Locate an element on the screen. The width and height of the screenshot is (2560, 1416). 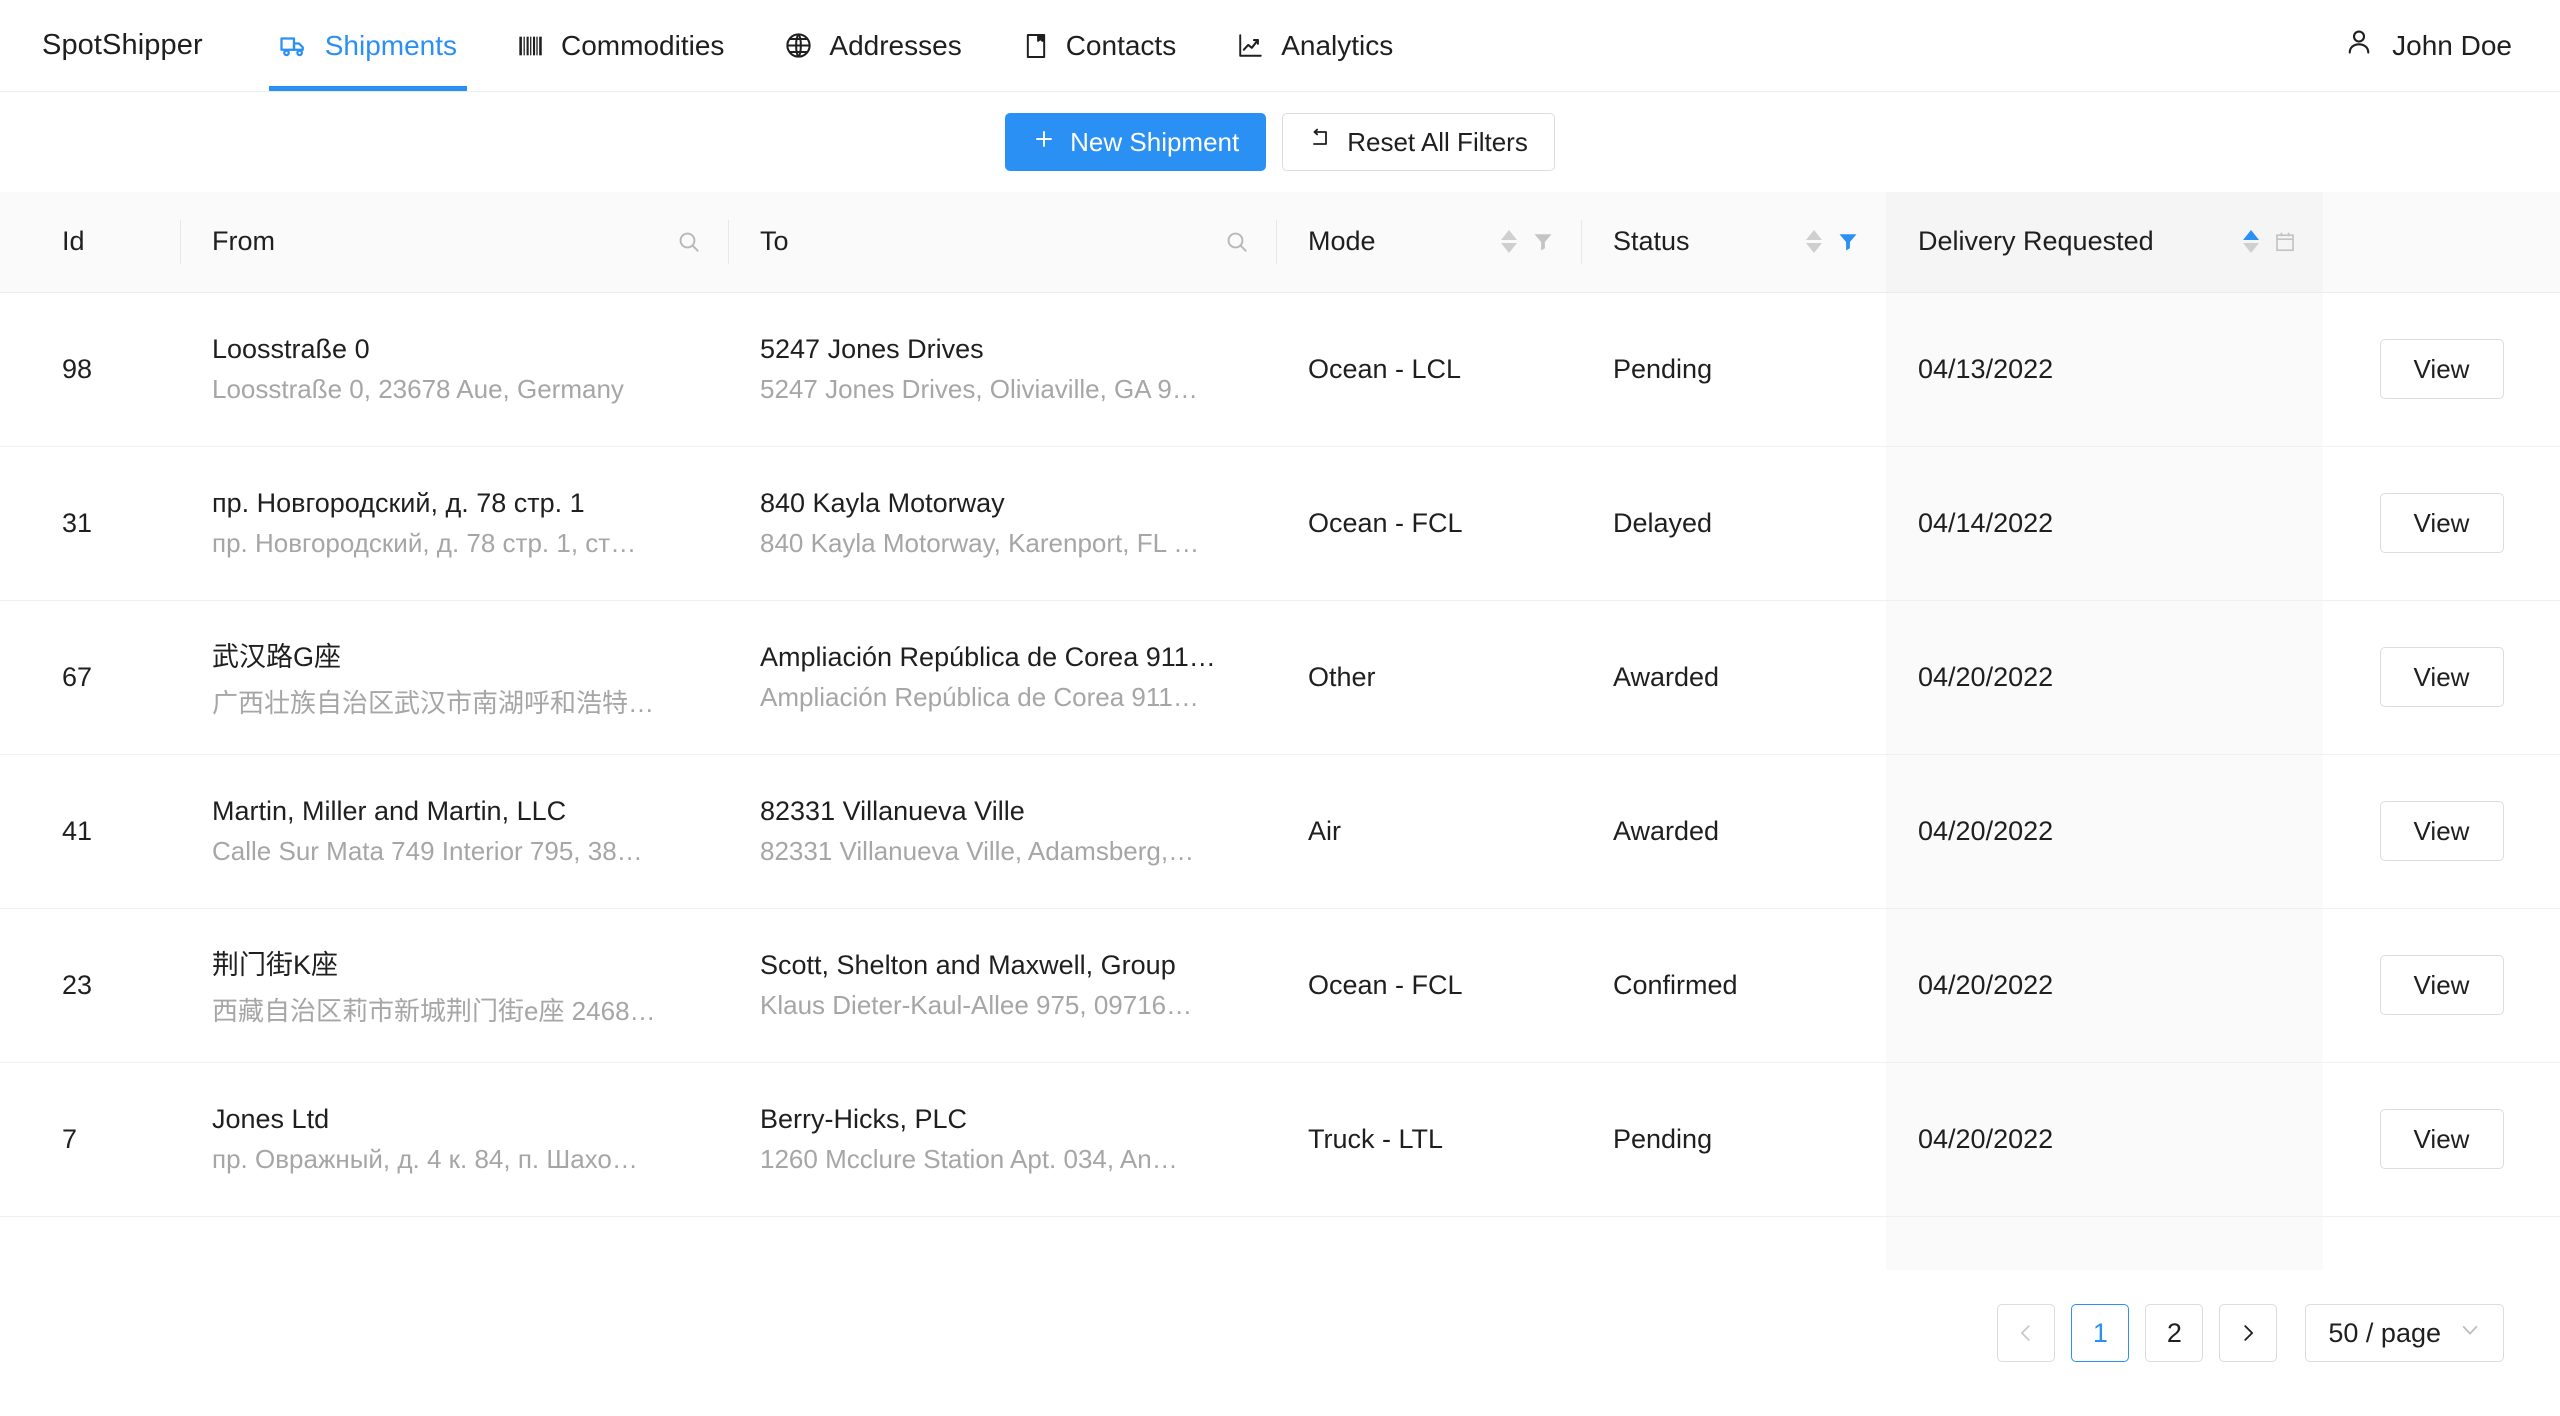
cell-delivery-requested: 04/13/2022 is located at coordinates (2104, 369).